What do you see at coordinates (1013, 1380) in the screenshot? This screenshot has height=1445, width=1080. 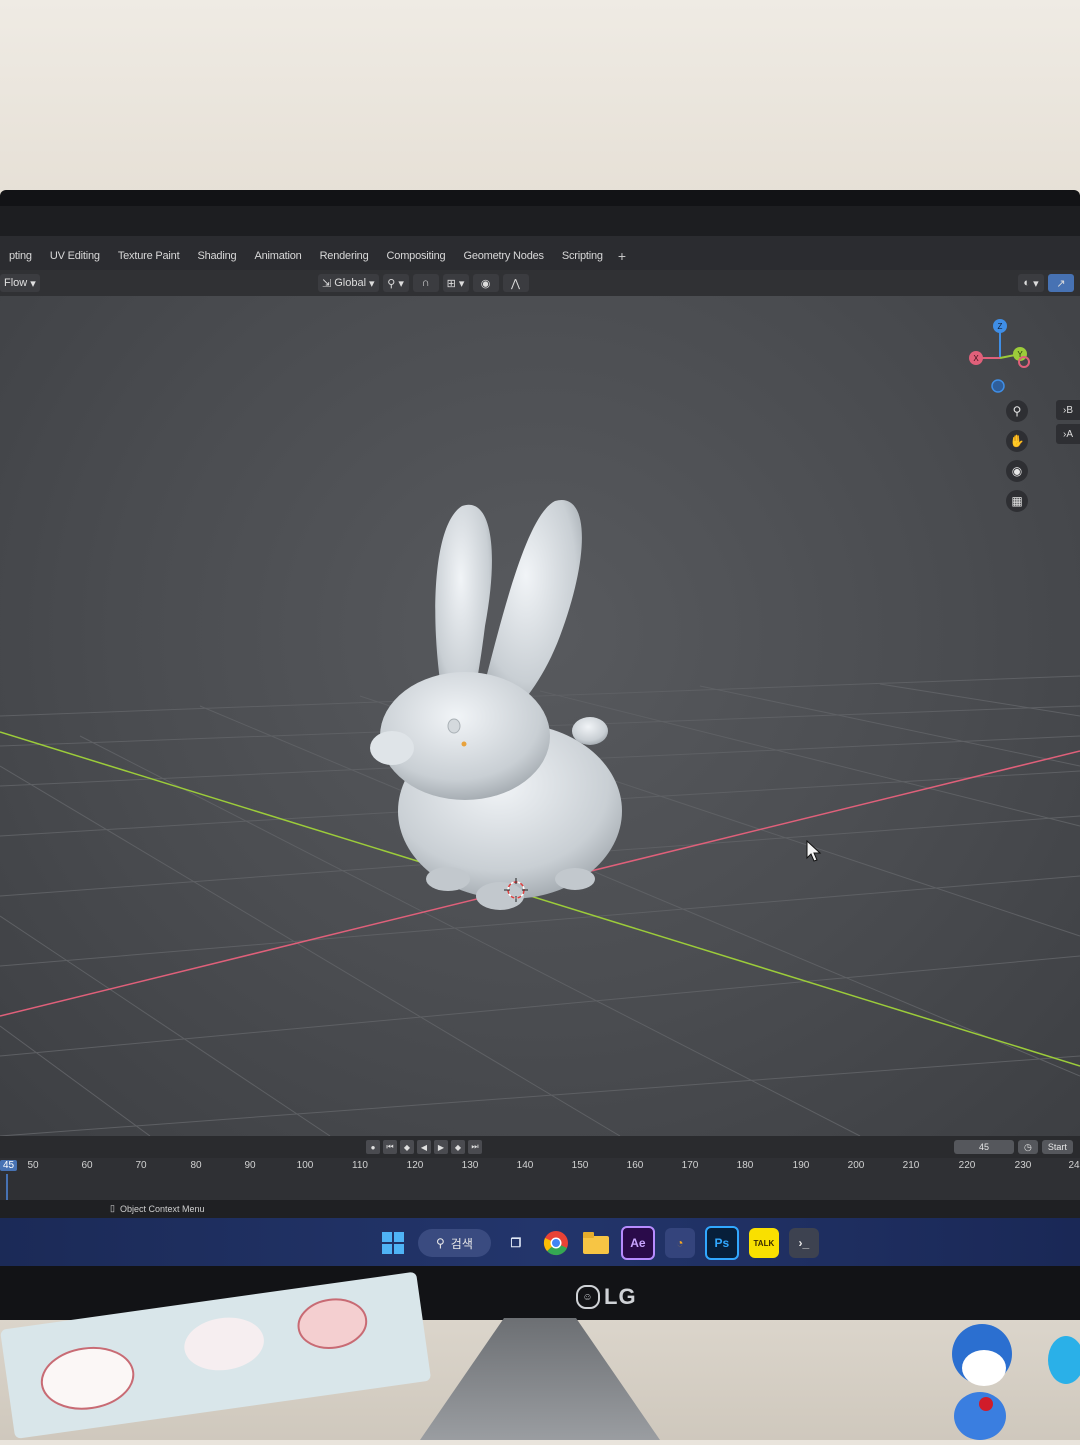 I see `toy-figure` at bounding box center [1013, 1380].